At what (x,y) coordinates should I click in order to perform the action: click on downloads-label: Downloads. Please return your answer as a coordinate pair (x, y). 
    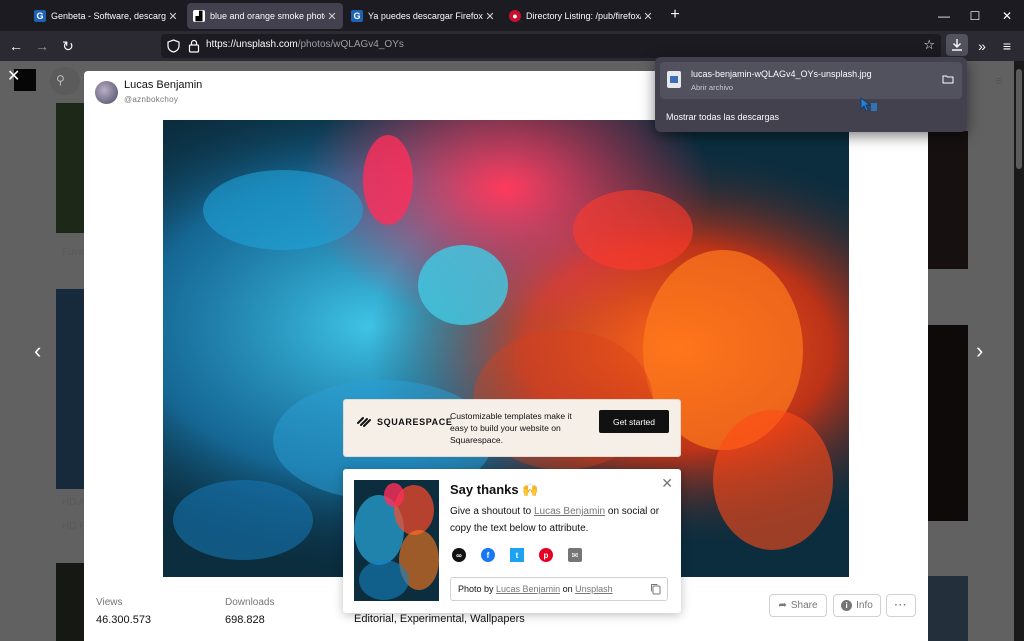
    Looking at the image, I should click on (250, 602).